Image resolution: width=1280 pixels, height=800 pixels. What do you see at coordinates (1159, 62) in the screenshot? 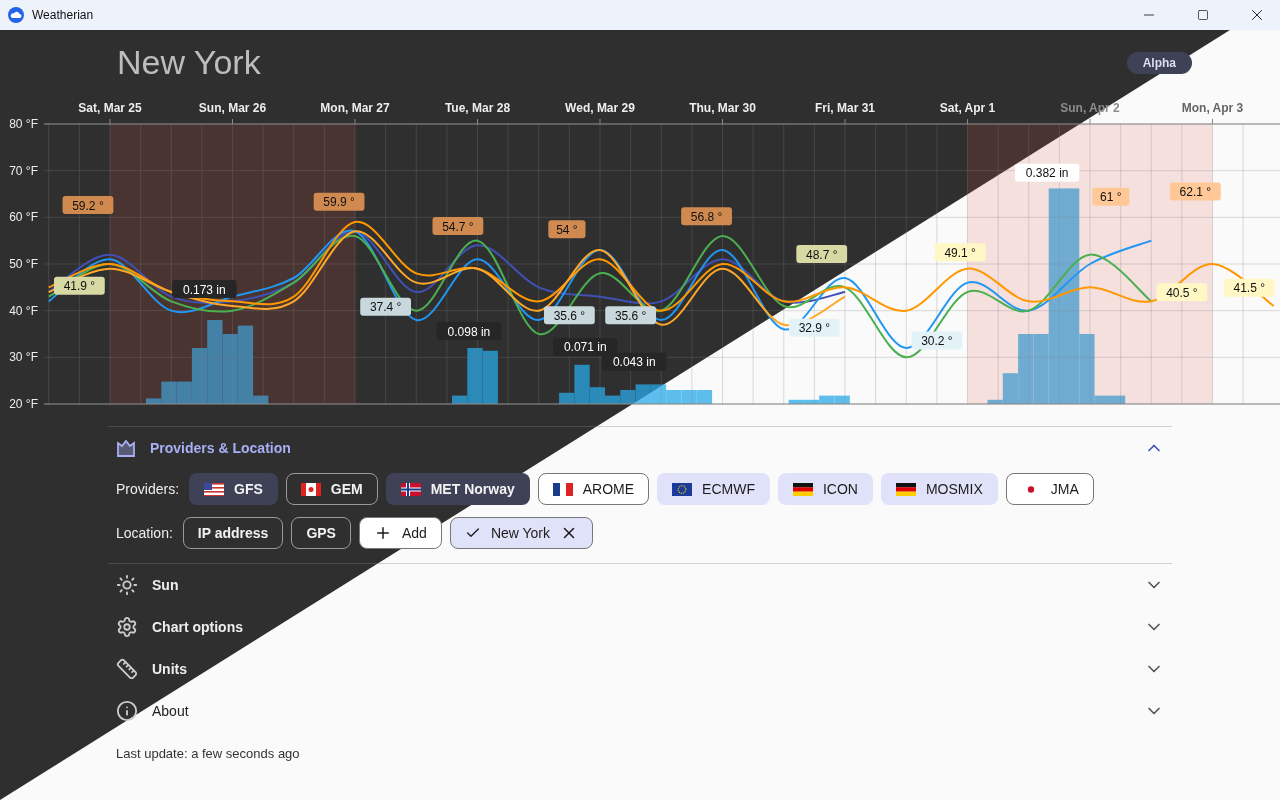
I see `alpha-badge: Alpha` at bounding box center [1159, 62].